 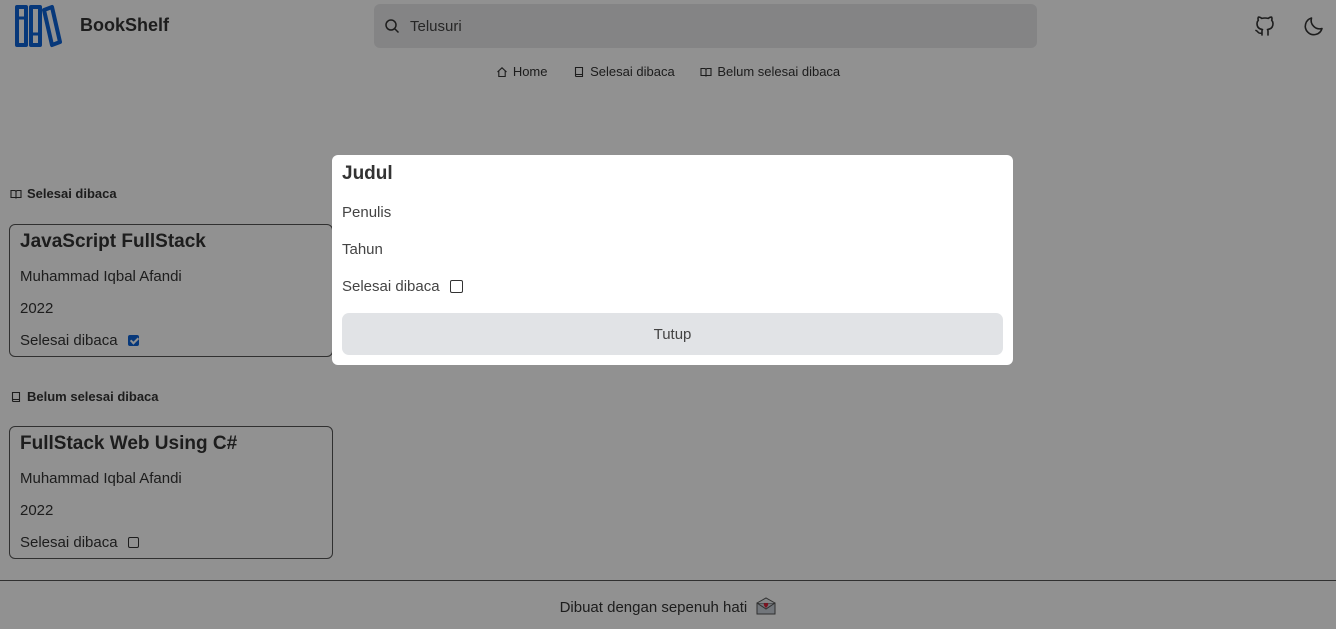 What do you see at coordinates (367, 173) in the screenshot?
I see `modal-title: Judul` at bounding box center [367, 173].